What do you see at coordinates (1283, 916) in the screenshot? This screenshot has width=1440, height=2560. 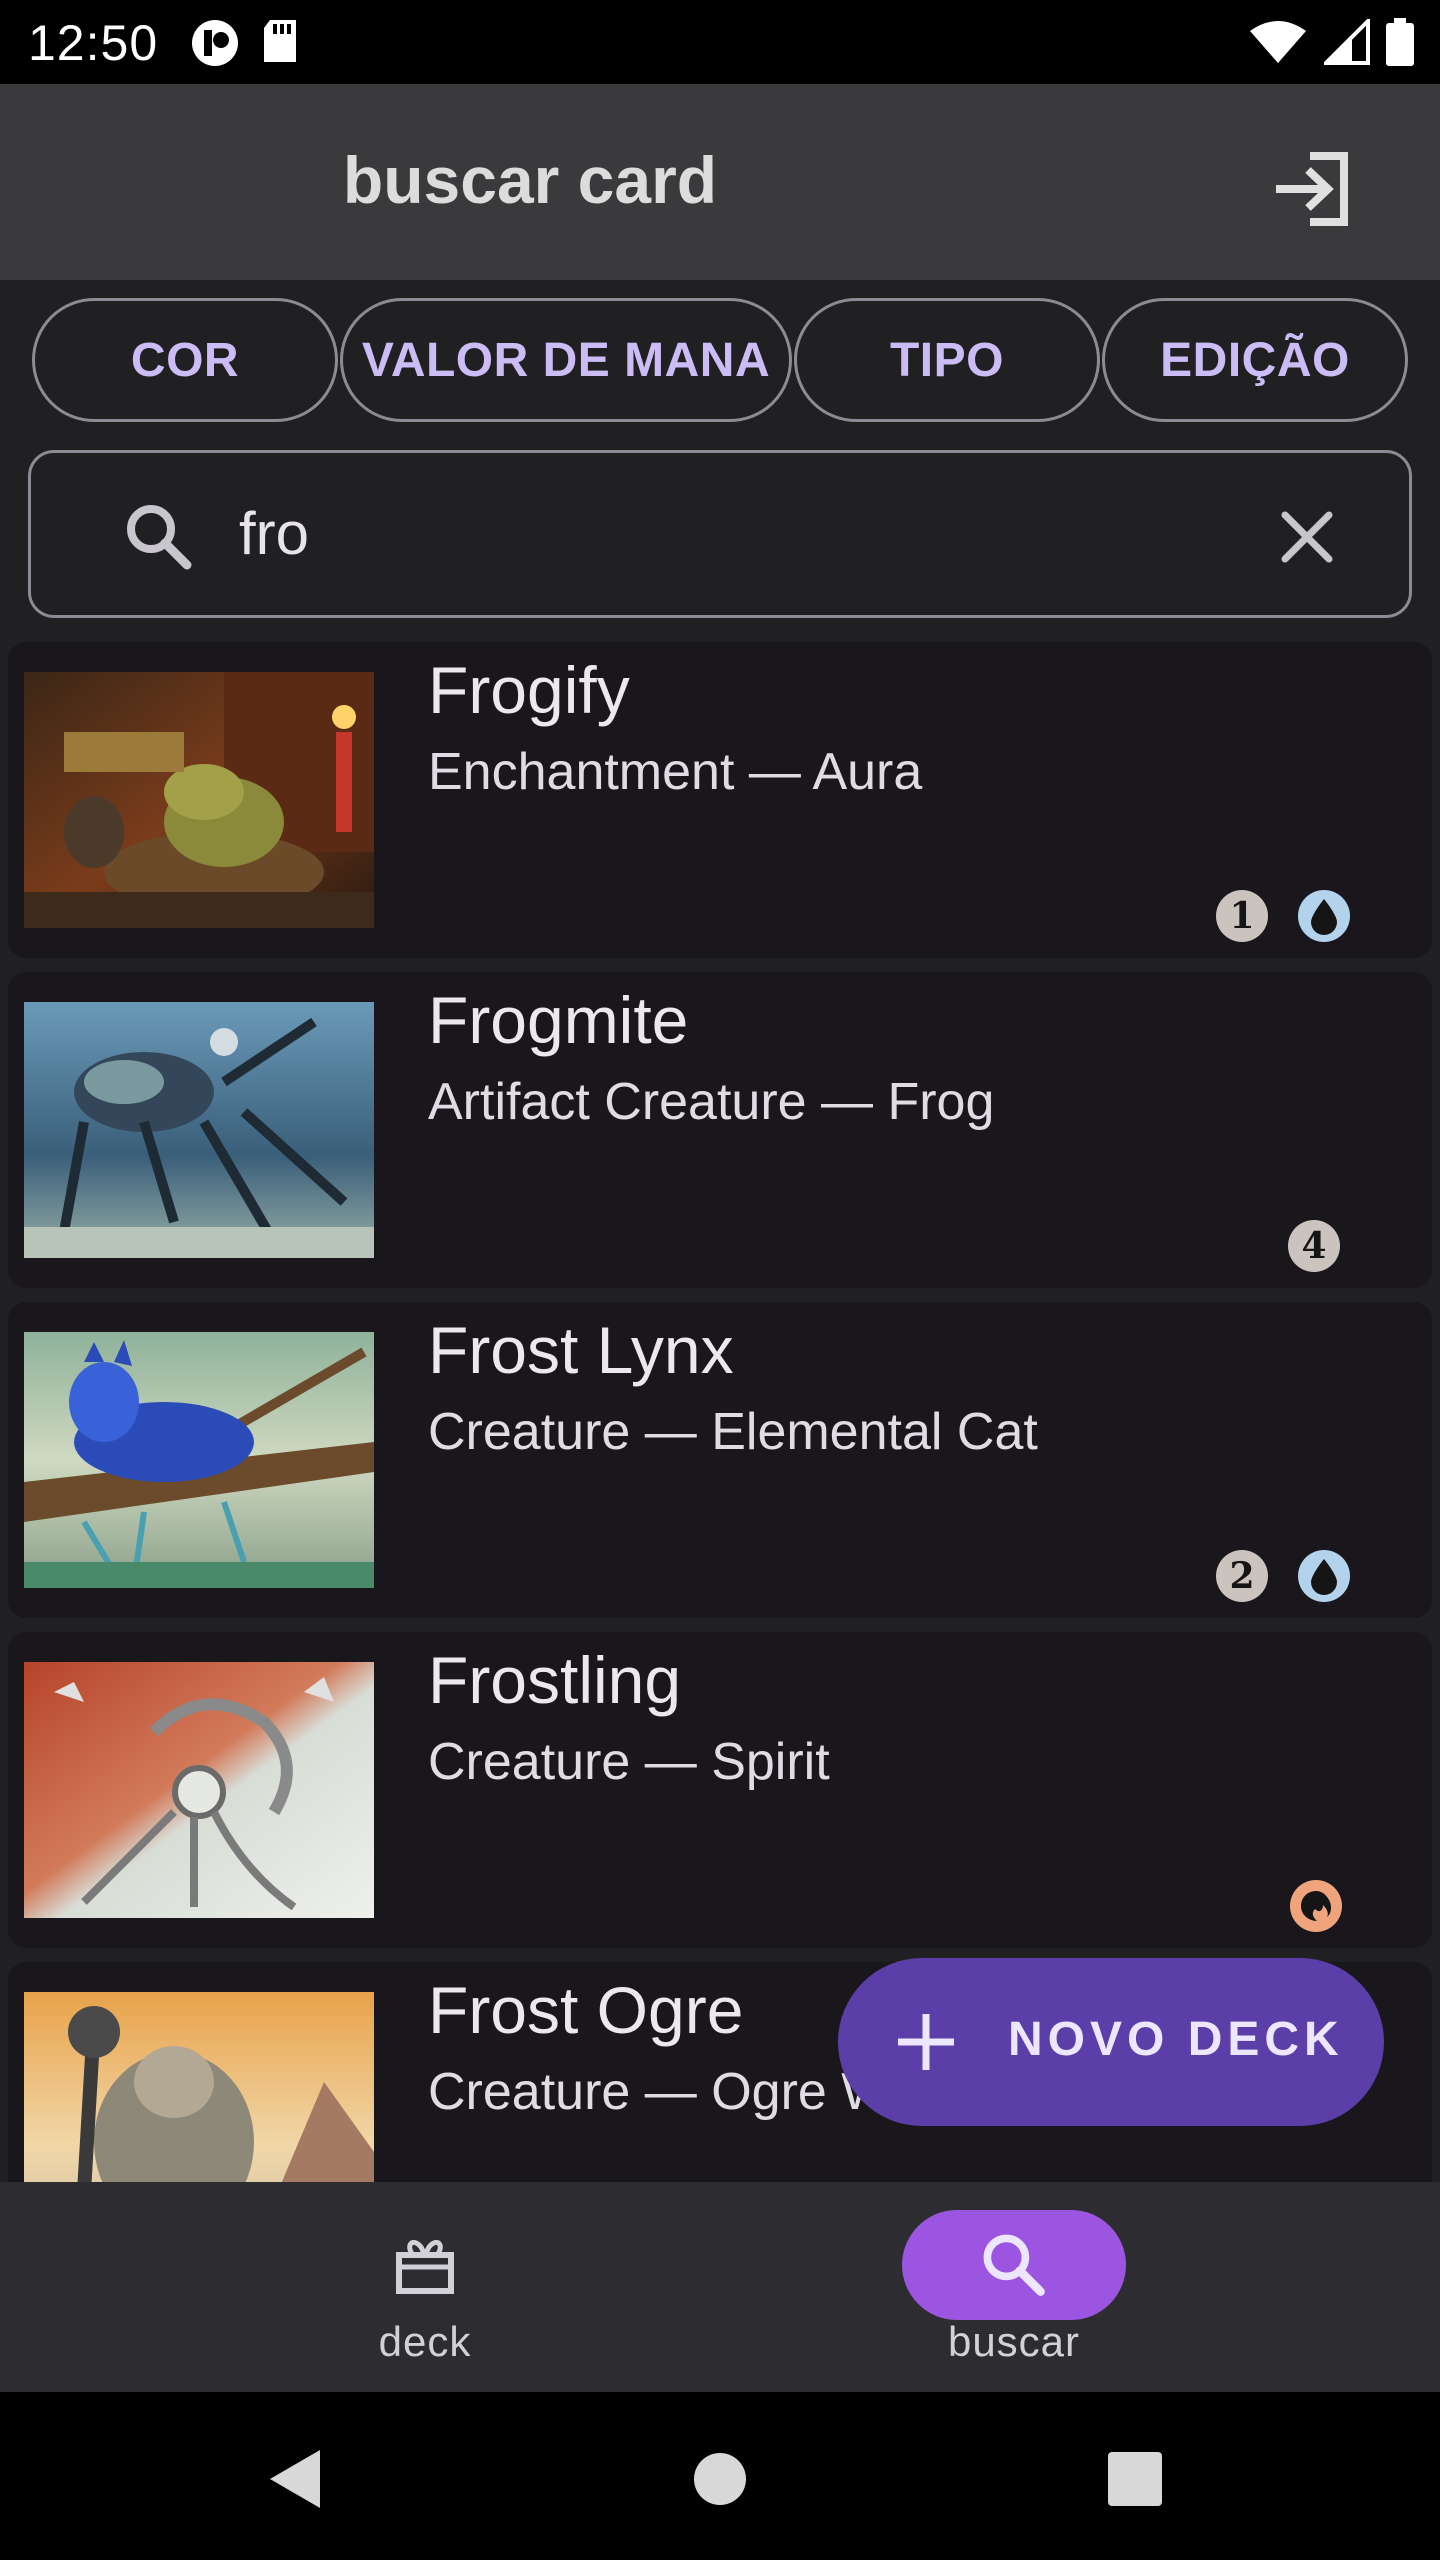 I see `mana-cost: 1` at bounding box center [1283, 916].